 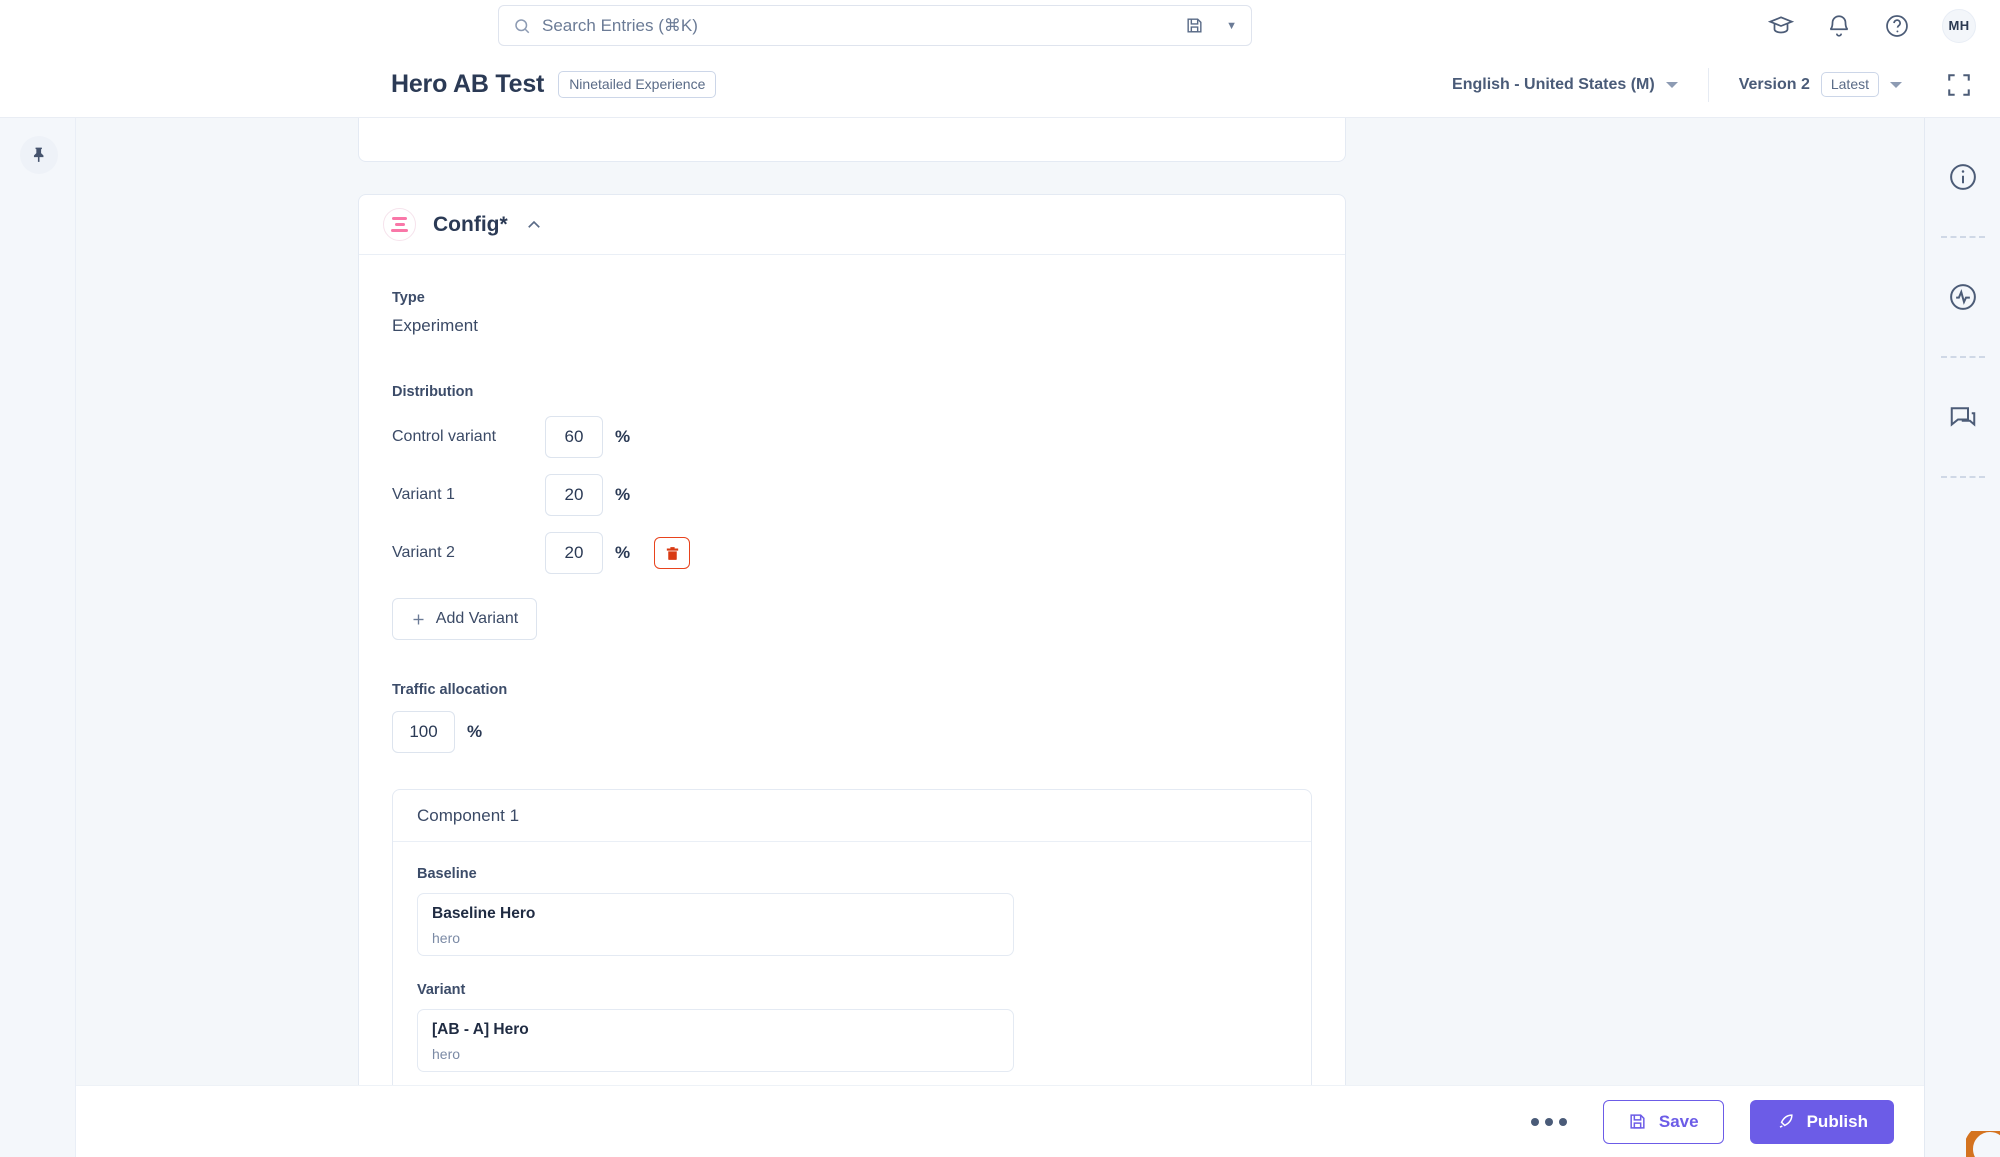 What do you see at coordinates (470, 224) in the screenshot?
I see `config-title: Config*` at bounding box center [470, 224].